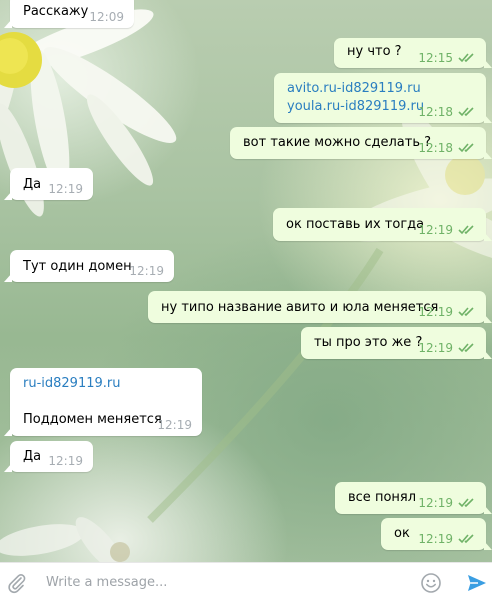  I want to click on message-text: ок поставь их тогда, so click(355, 224).